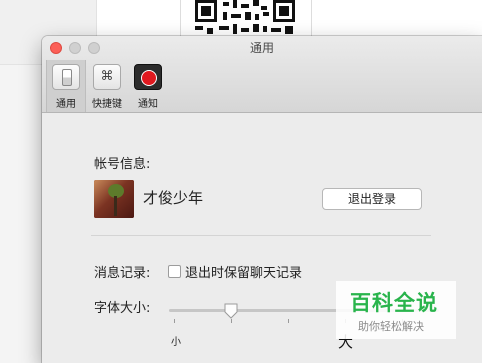 This screenshot has height=363, width=482. I want to click on watermark-title: 百科全说, so click(394, 303).